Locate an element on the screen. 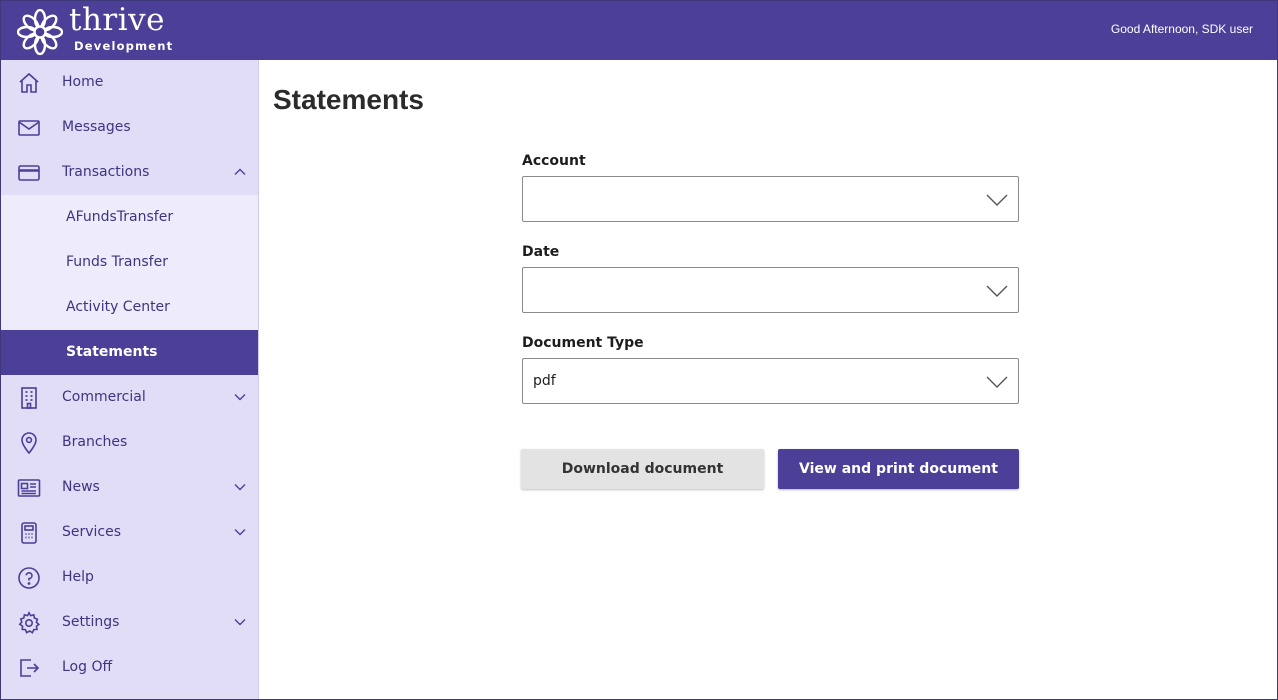 The height and width of the screenshot is (700, 1278). sidebar-item-label: News is located at coordinates (81, 487).